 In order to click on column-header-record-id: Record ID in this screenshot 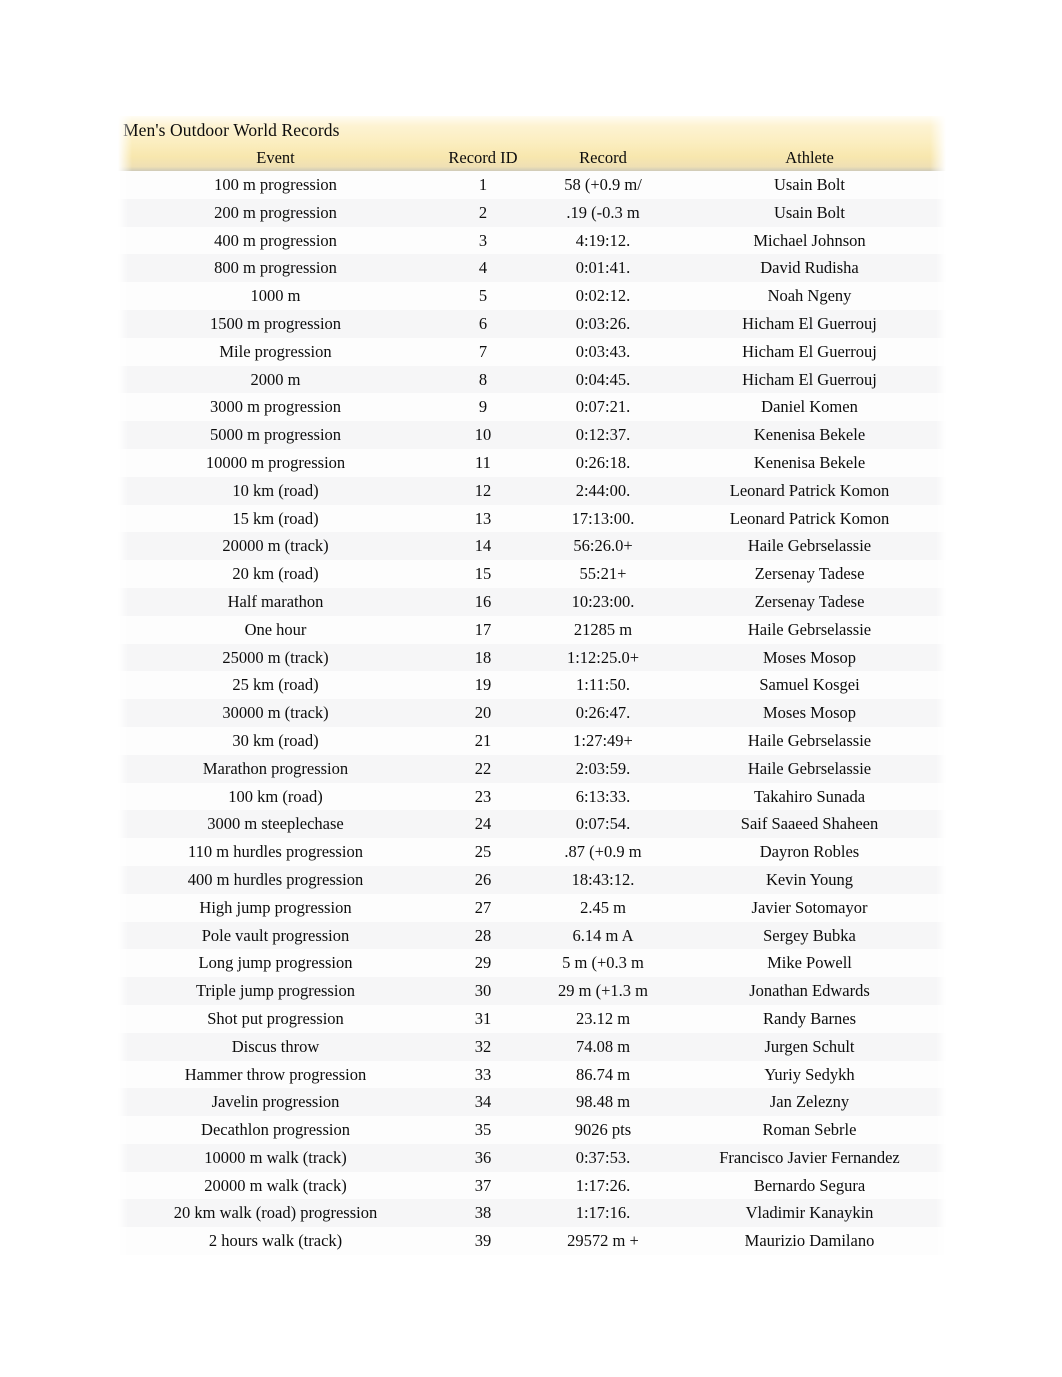, I will do `click(483, 157)`.